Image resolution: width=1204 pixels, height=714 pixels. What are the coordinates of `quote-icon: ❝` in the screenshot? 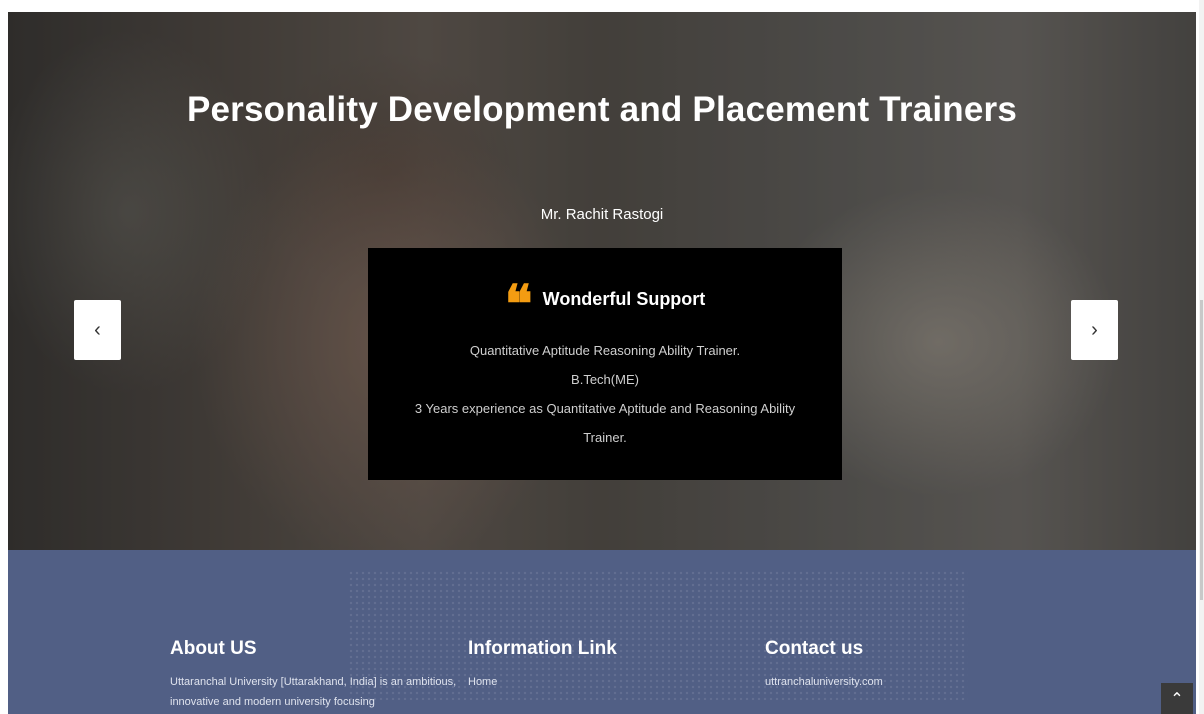 It's located at (518, 304).